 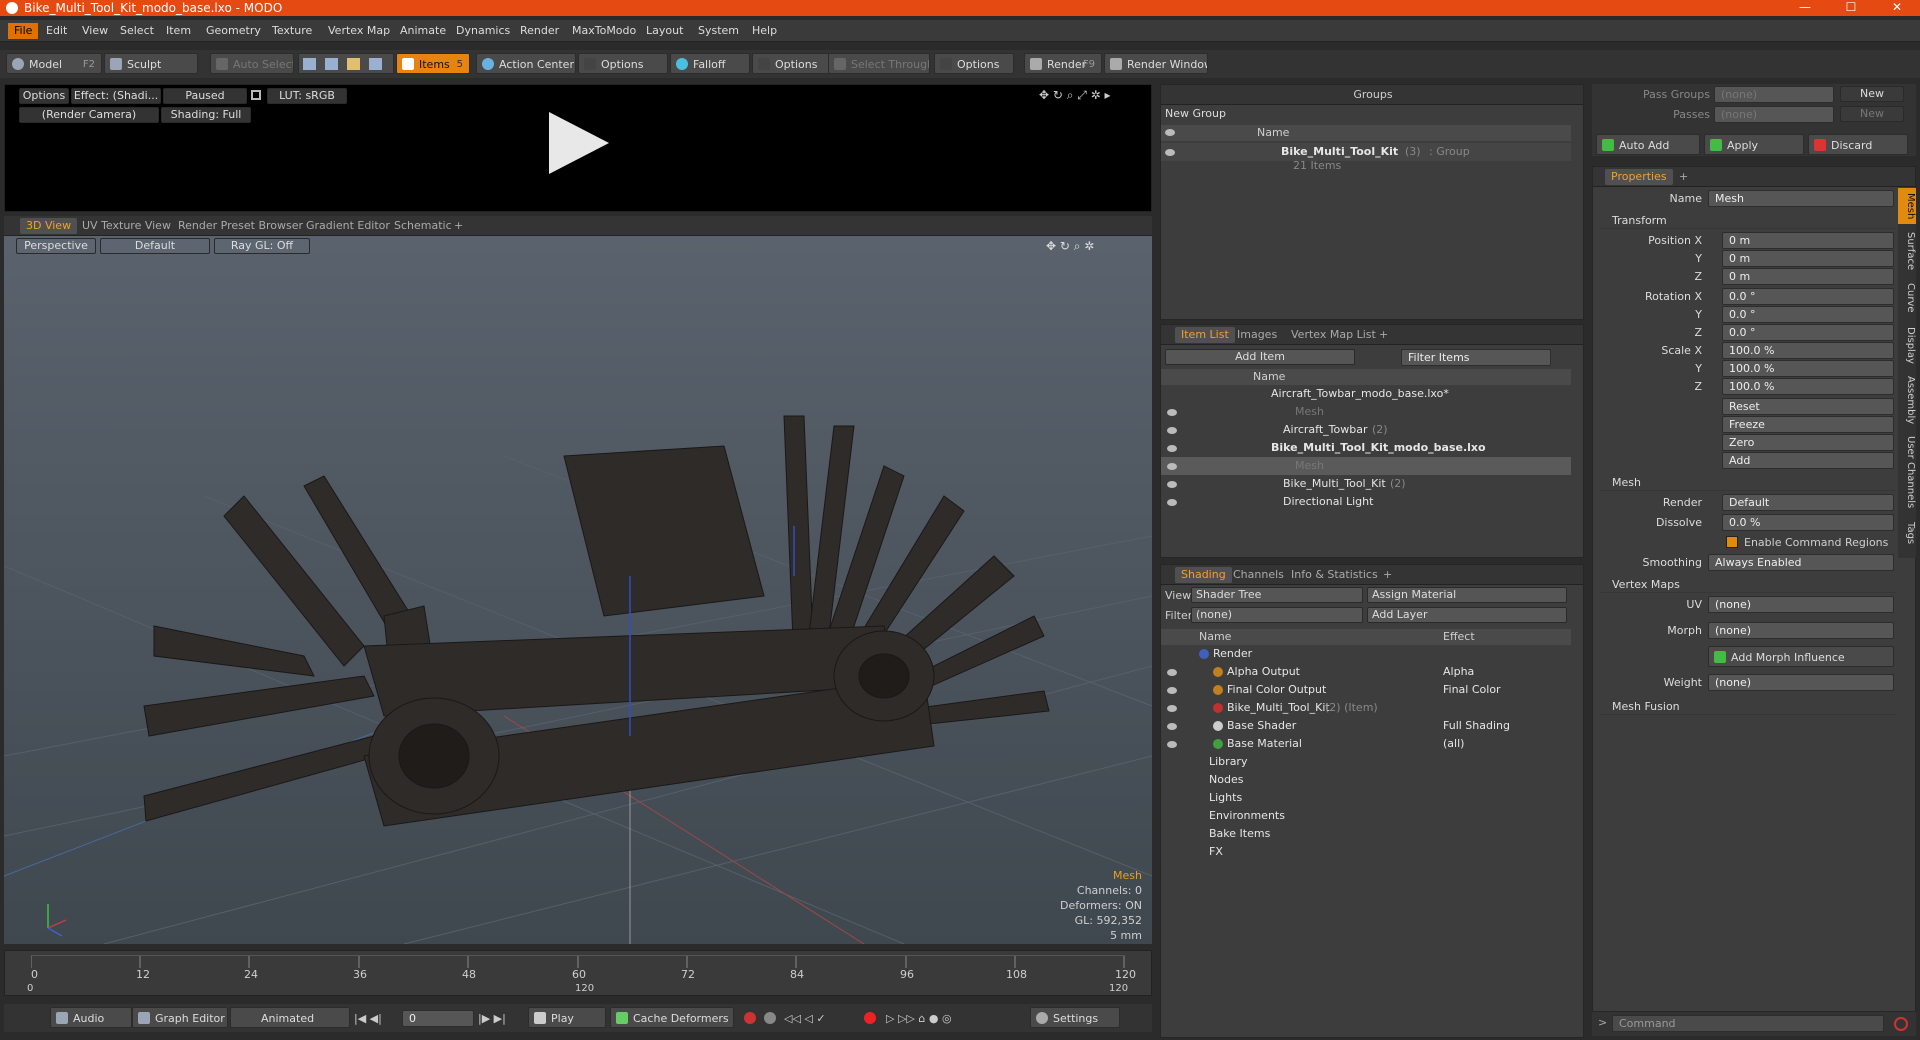 What do you see at coordinates (1366, 430) in the screenshot?
I see `item-list-row: Aircraft_Towbar (2)` at bounding box center [1366, 430].